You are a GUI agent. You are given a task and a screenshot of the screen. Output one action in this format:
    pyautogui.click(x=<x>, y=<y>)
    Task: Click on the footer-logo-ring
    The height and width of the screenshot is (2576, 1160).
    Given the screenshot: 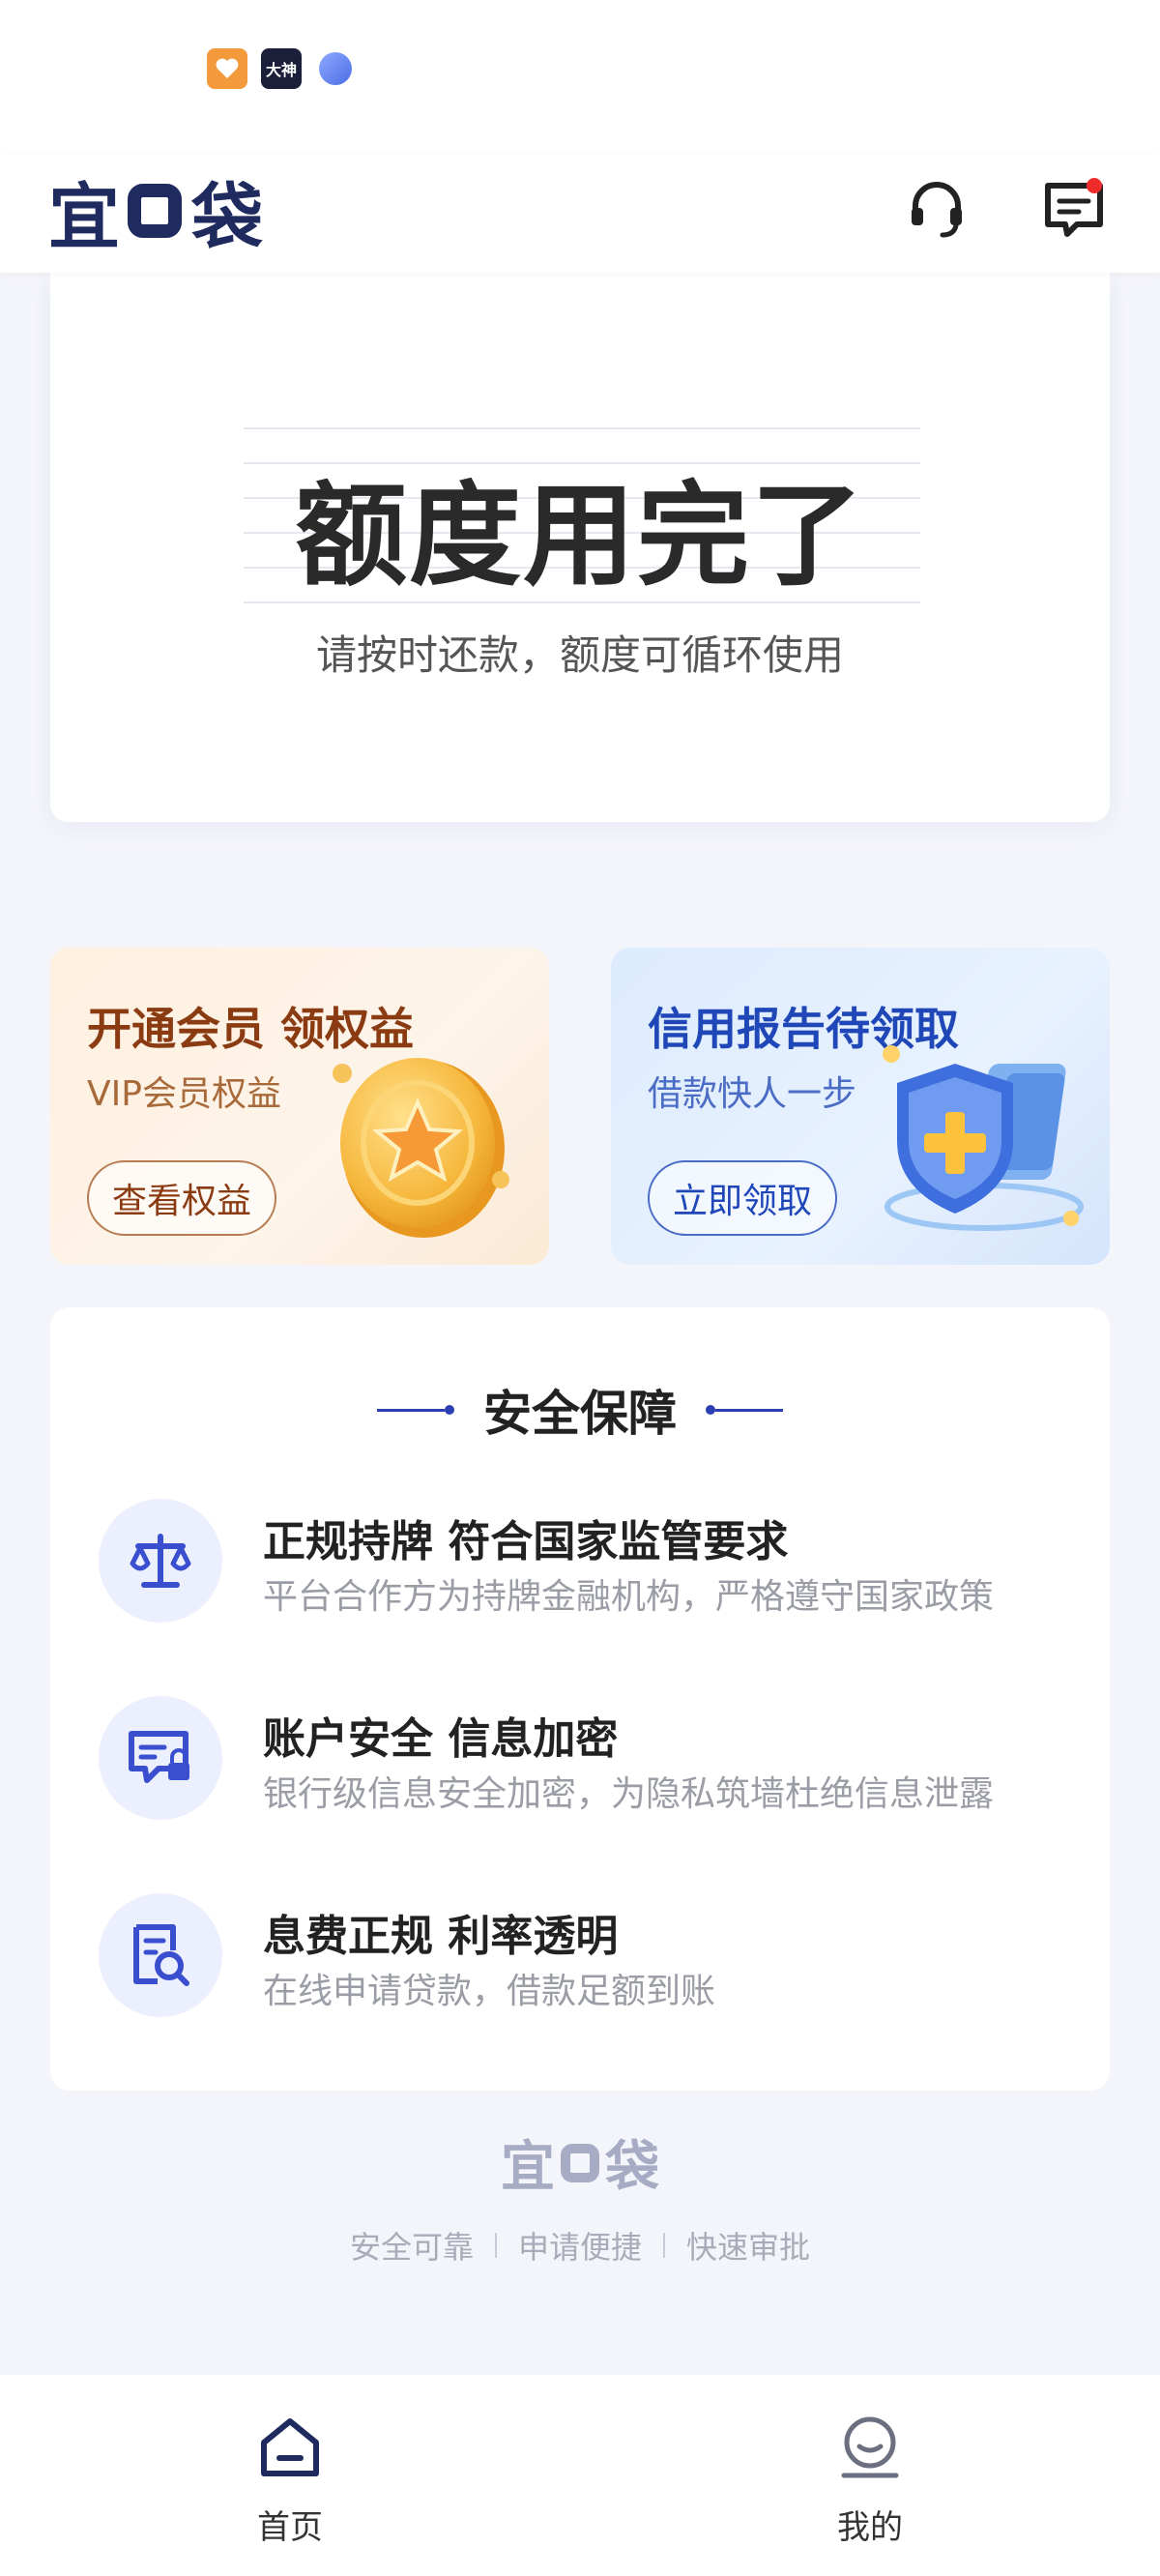 What is the action you would take?
    pyautogui.click(x=580, y=2162)
    